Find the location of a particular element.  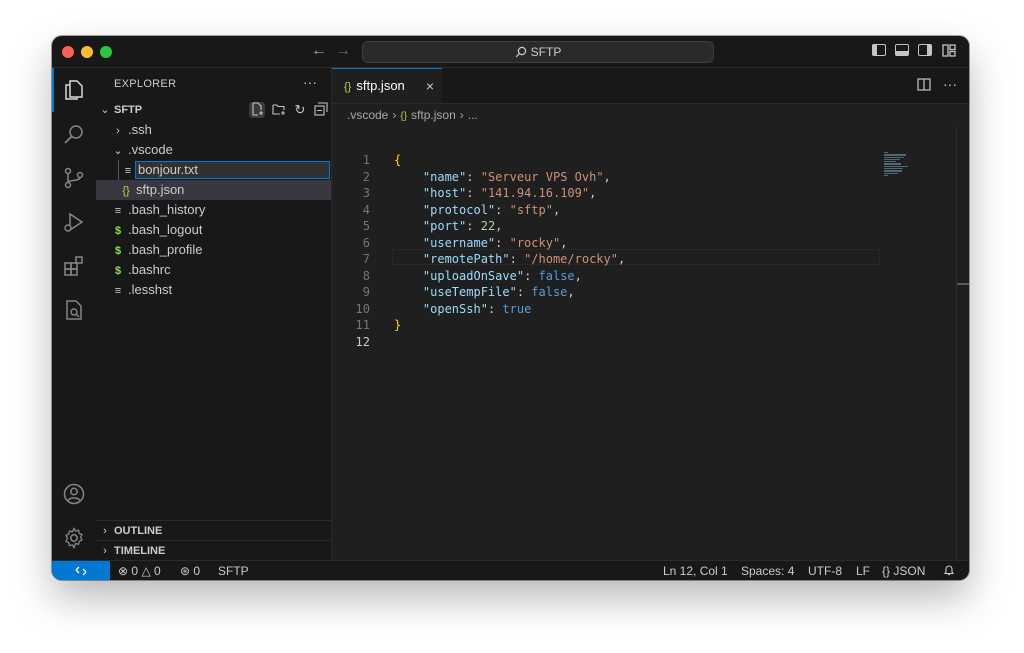

breadcrumb-item: .vscode is located at coordinates (367, 115).